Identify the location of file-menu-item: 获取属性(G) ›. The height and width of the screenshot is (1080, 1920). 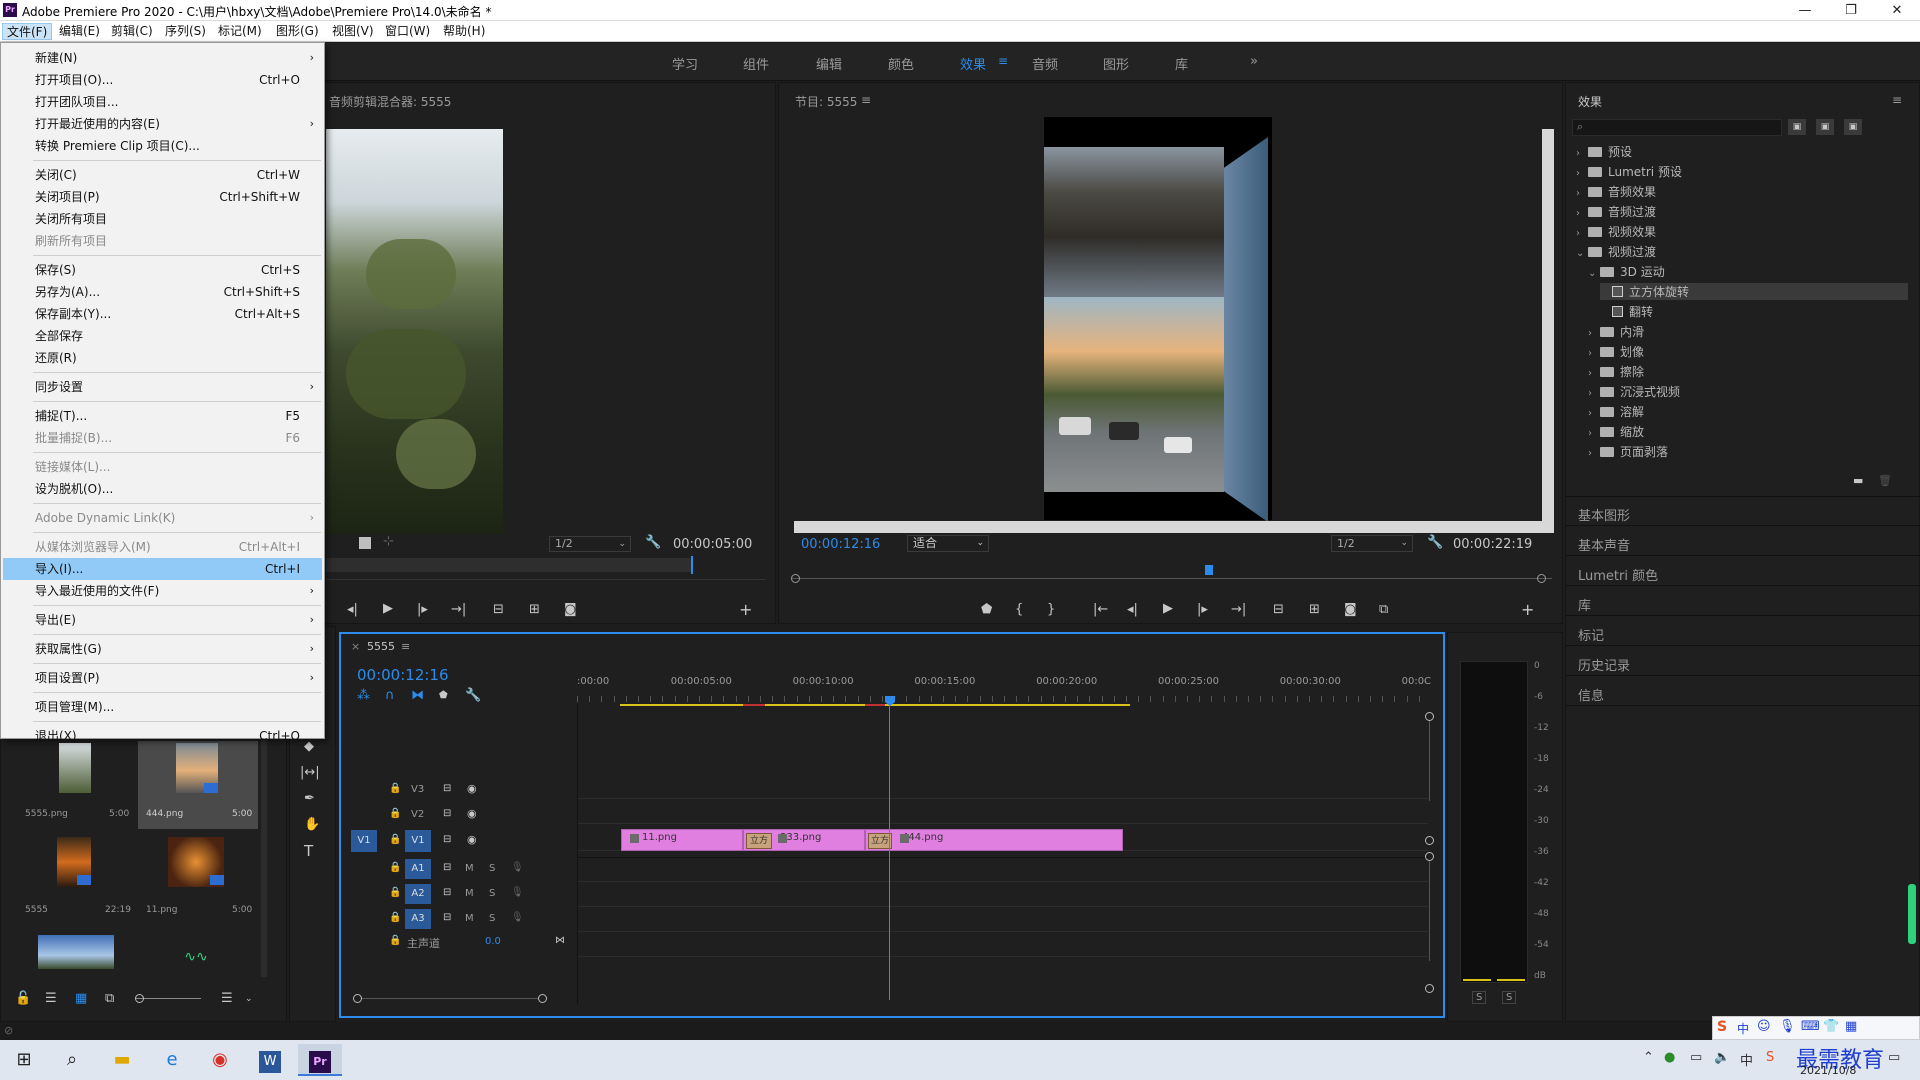
(162, 649).